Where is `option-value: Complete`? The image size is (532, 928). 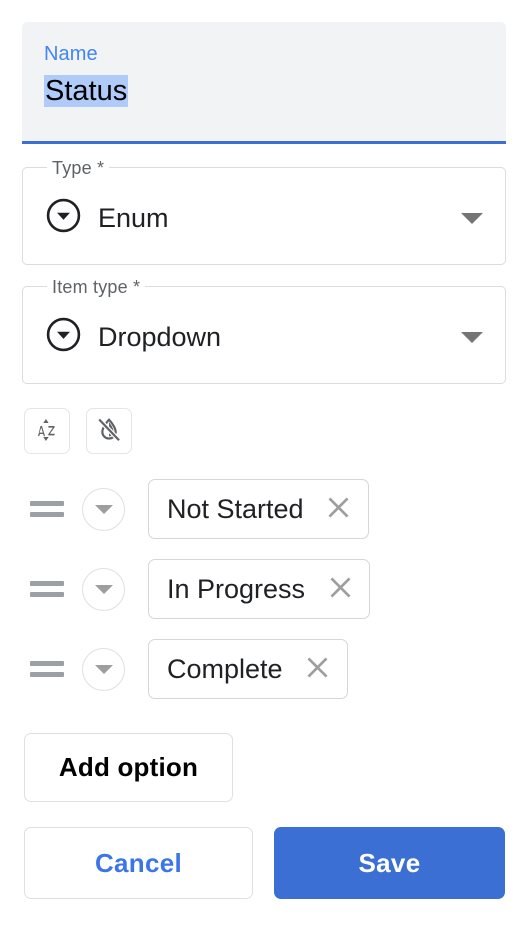 option-value: Complete is located at coordinates (225, 669).